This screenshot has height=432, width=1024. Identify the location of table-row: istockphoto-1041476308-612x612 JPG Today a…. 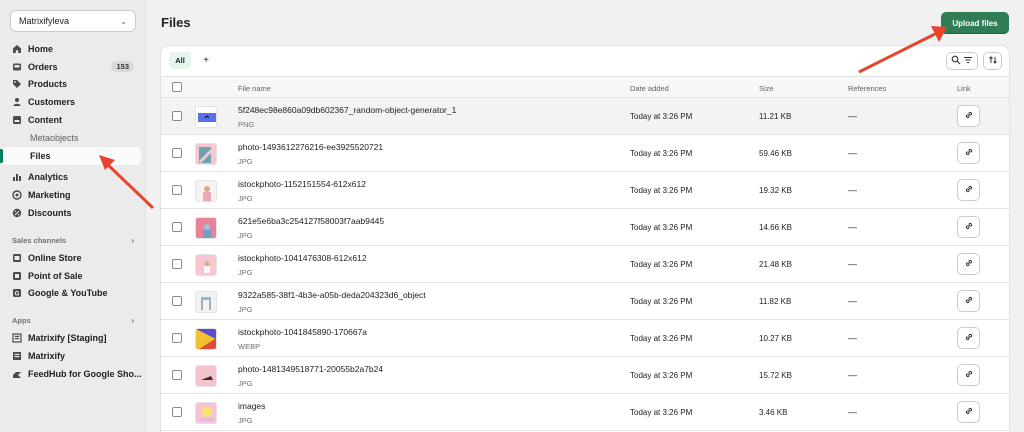
(585, 264).